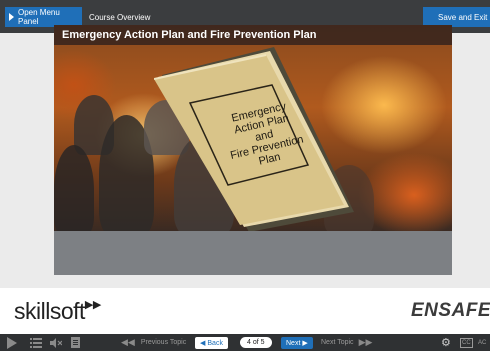 The width and height of the screenshot is (490, 351). What do you see at coordinates (11, 17) in the screenshot?
I see `play-triangle-icon` at bounding box center [11, 17].